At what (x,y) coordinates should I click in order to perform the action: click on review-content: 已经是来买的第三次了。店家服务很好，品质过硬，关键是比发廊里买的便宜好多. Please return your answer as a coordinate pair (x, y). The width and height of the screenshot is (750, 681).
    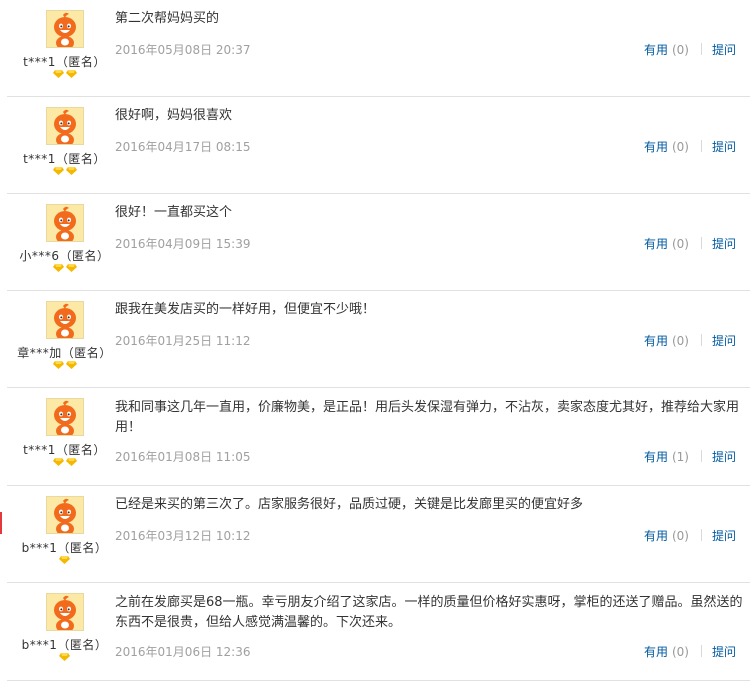
    Looking at the image, I should click on (349, 504).